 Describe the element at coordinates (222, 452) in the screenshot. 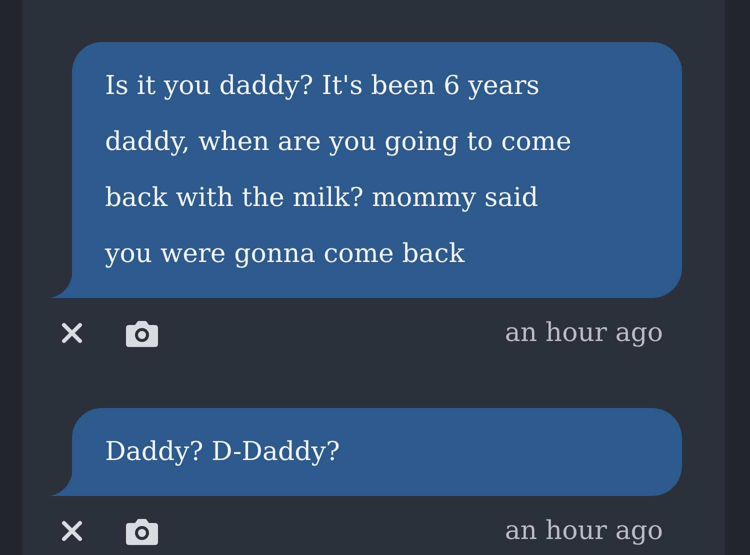

I see `message-text: Daddy? D-Daddy?` at that location.